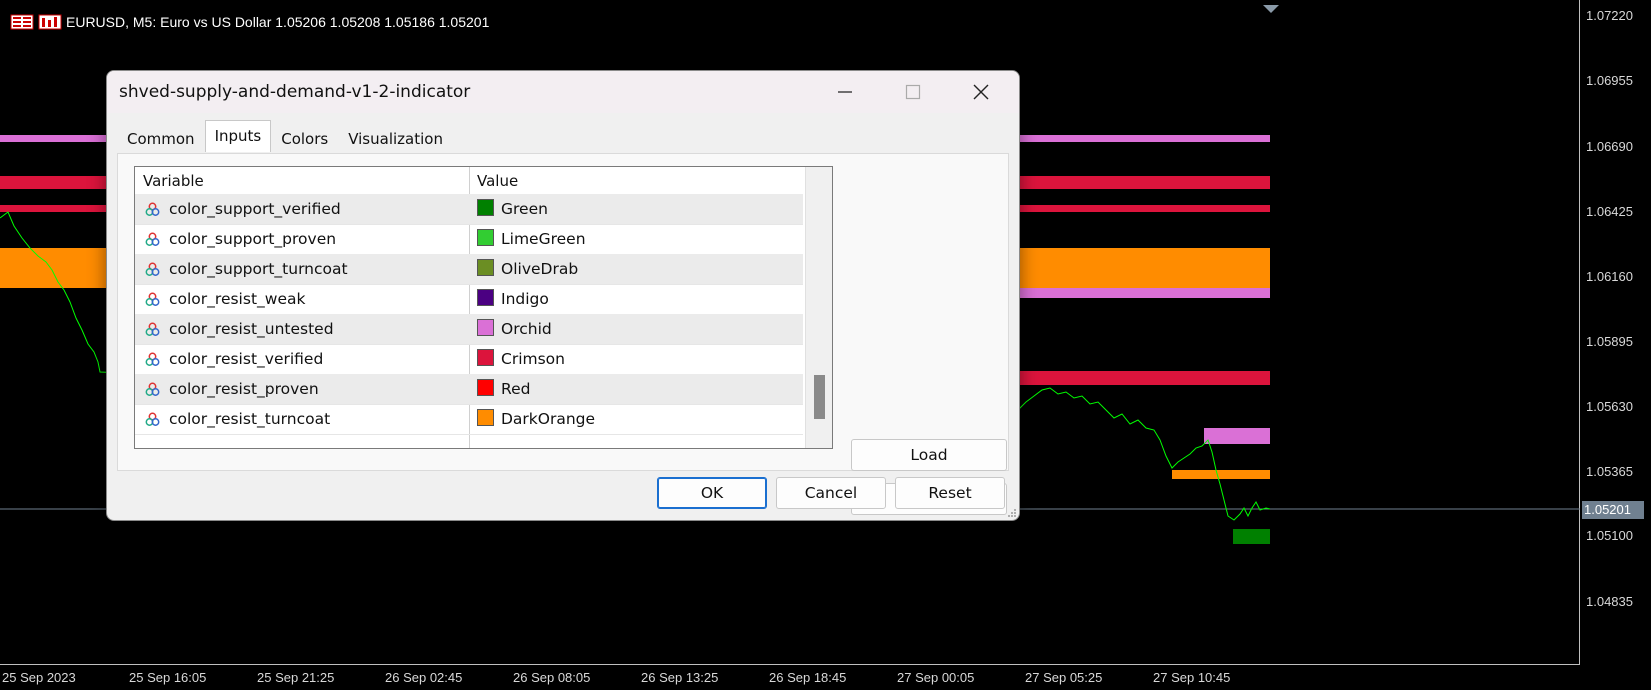 This screenshot has width=1651, height=690. I want to click on time-label: 25 Sep 16:05, so click(168, 677).